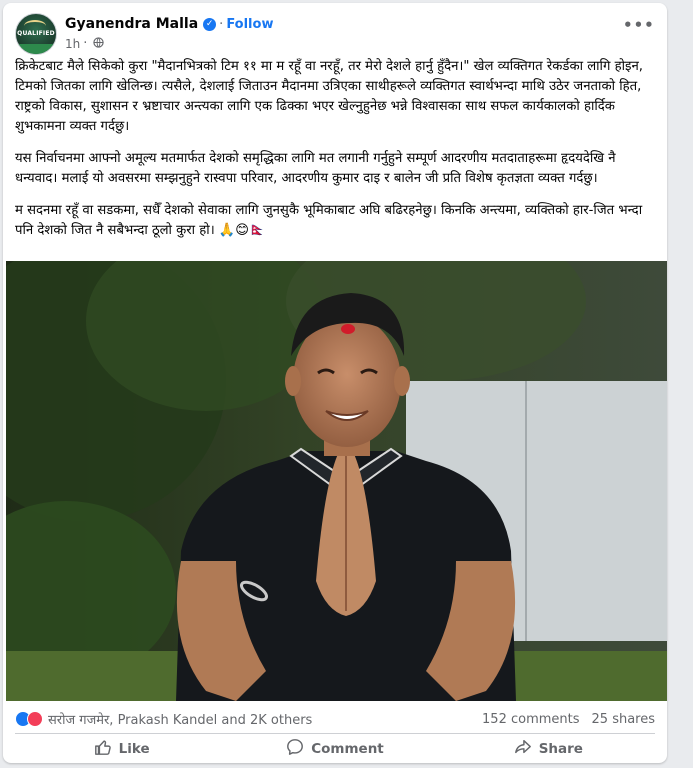 This screenshot has height=768, width=693. I want to click on like-button: Like, so click(121, 749).